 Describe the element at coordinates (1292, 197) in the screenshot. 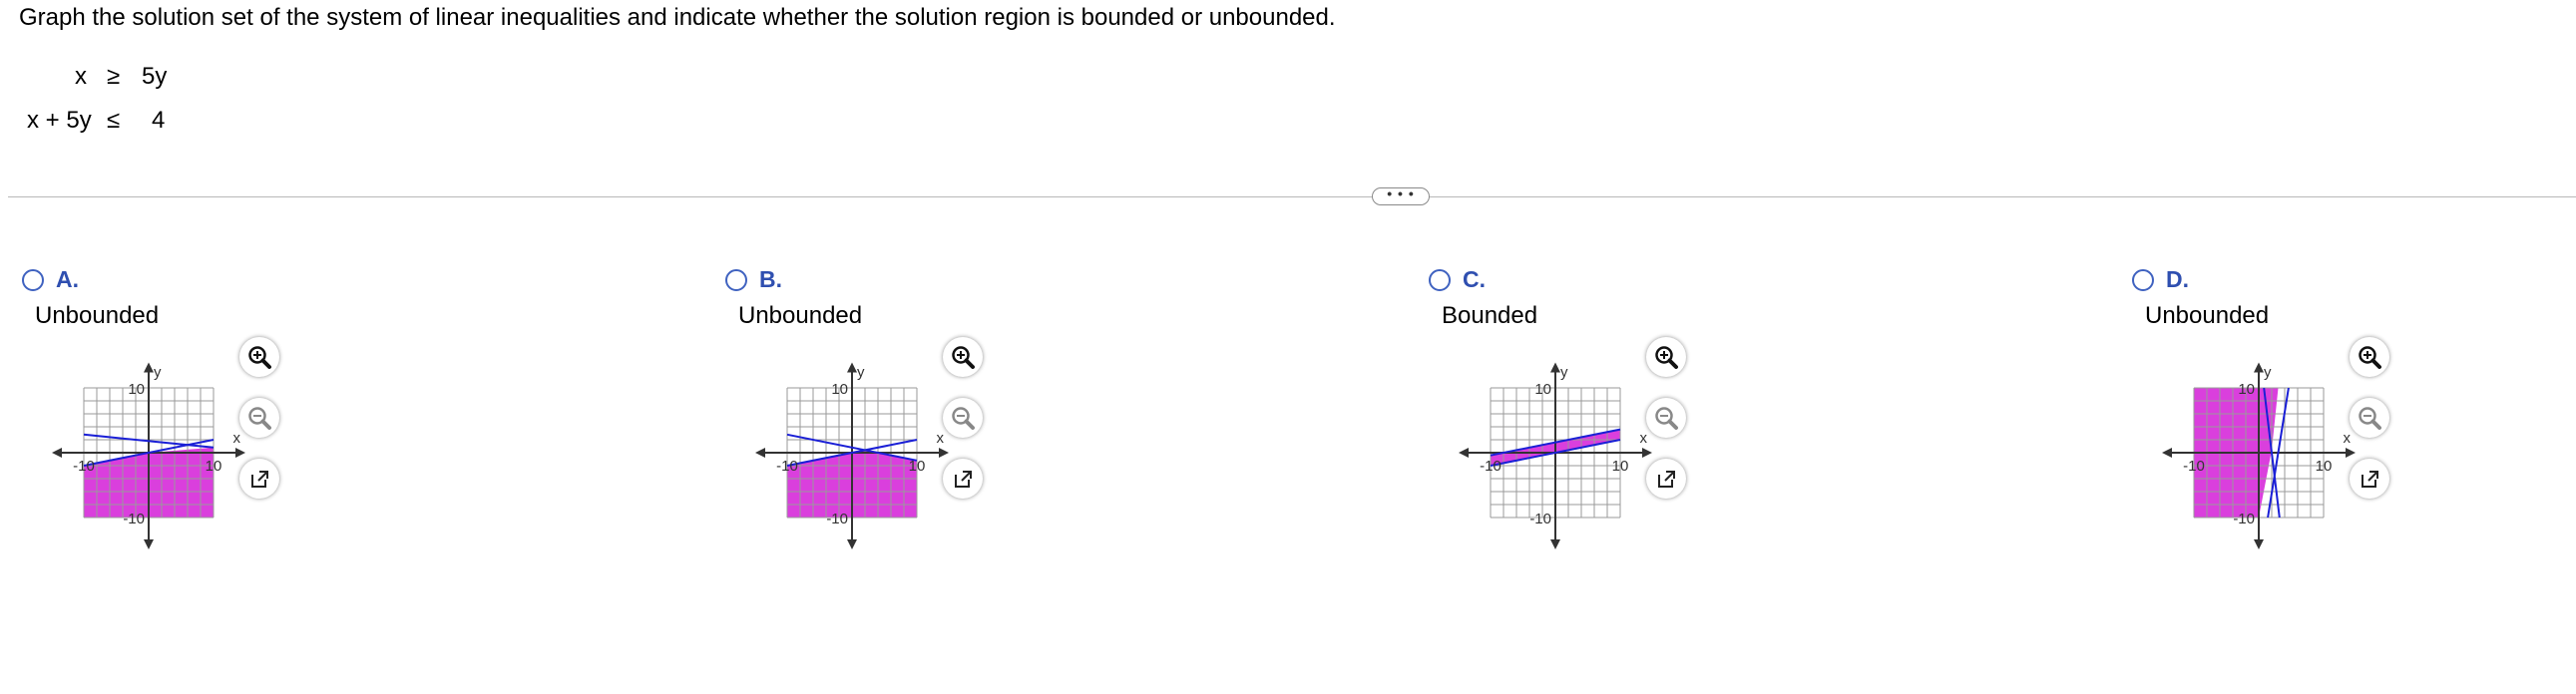

I see `section-divider` at that location.